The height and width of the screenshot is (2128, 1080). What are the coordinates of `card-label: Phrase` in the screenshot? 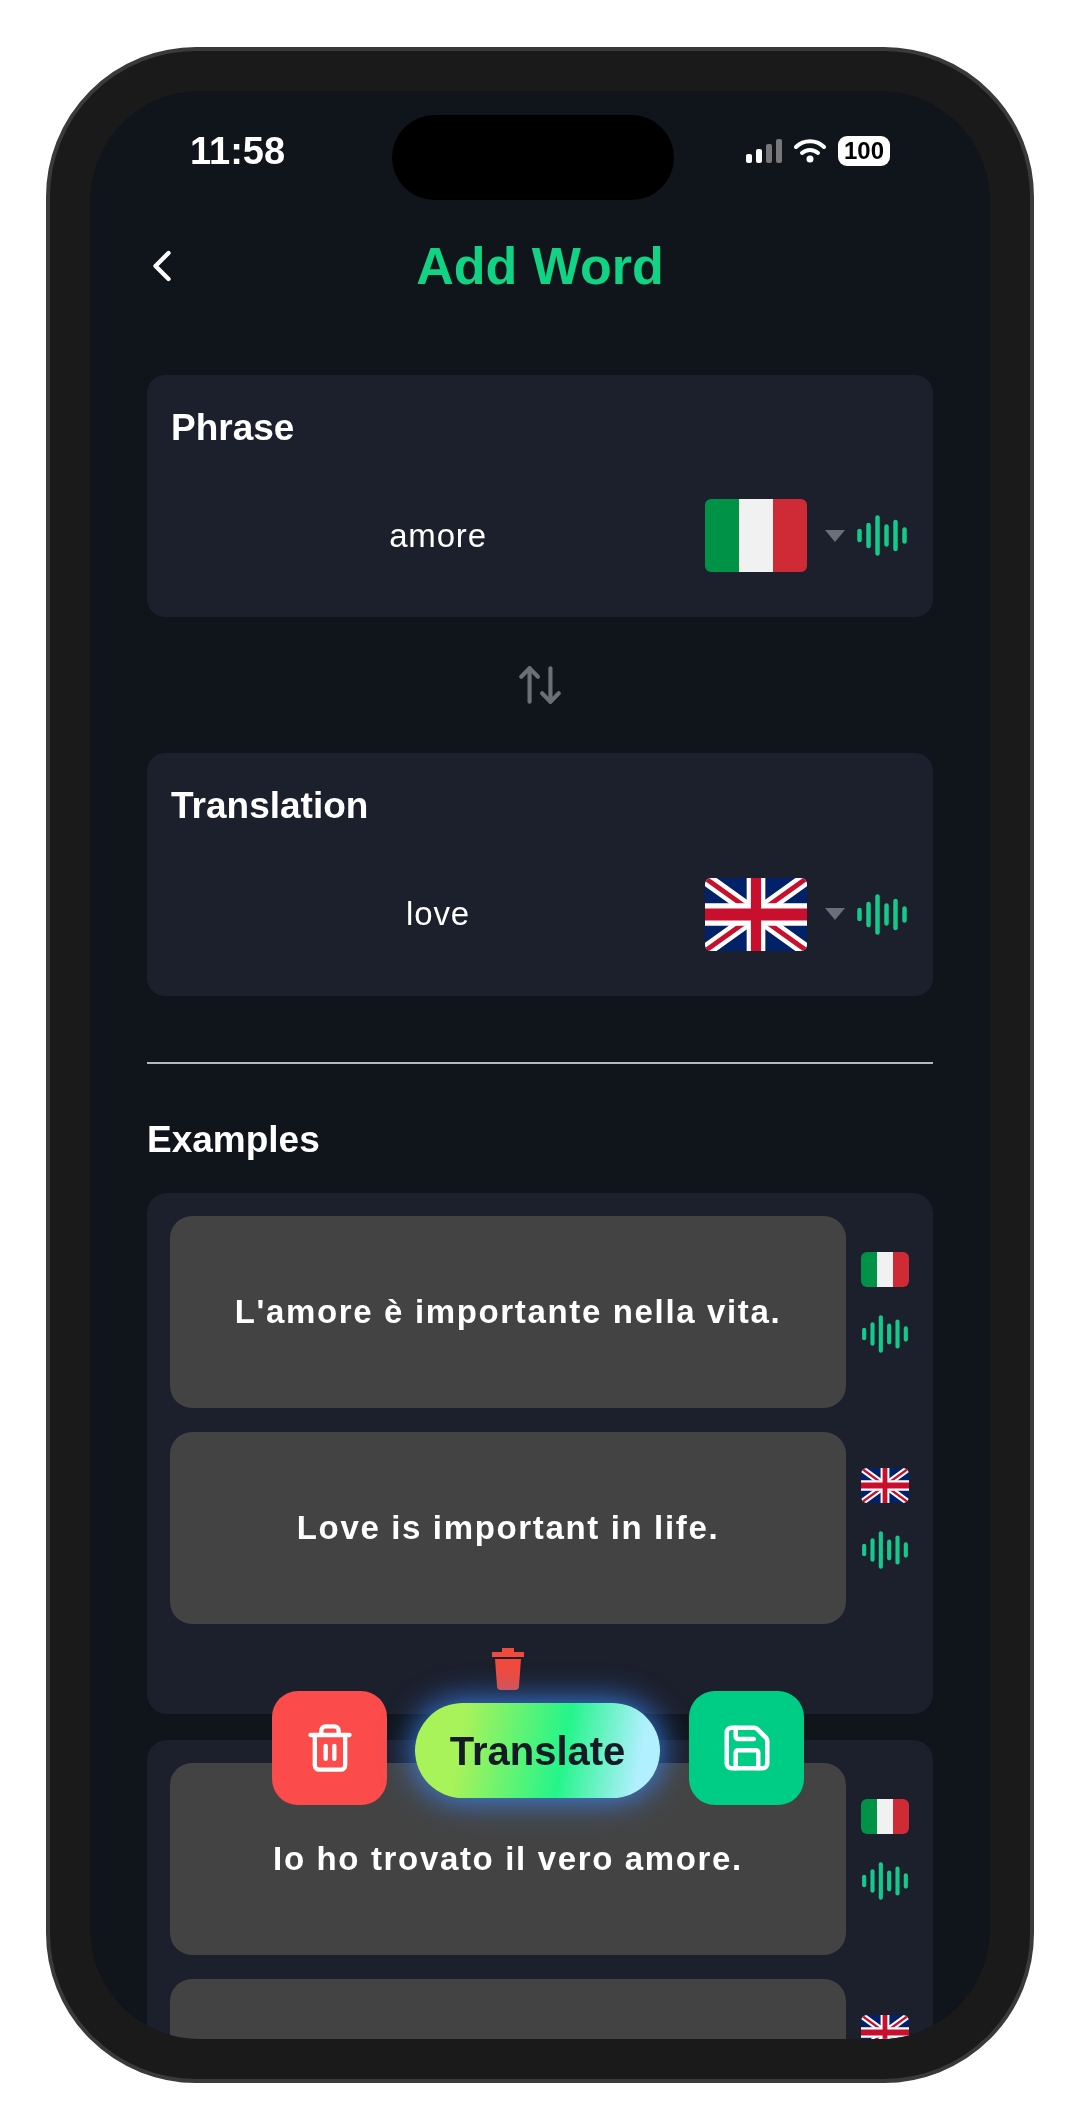 It's located at (233, 428).